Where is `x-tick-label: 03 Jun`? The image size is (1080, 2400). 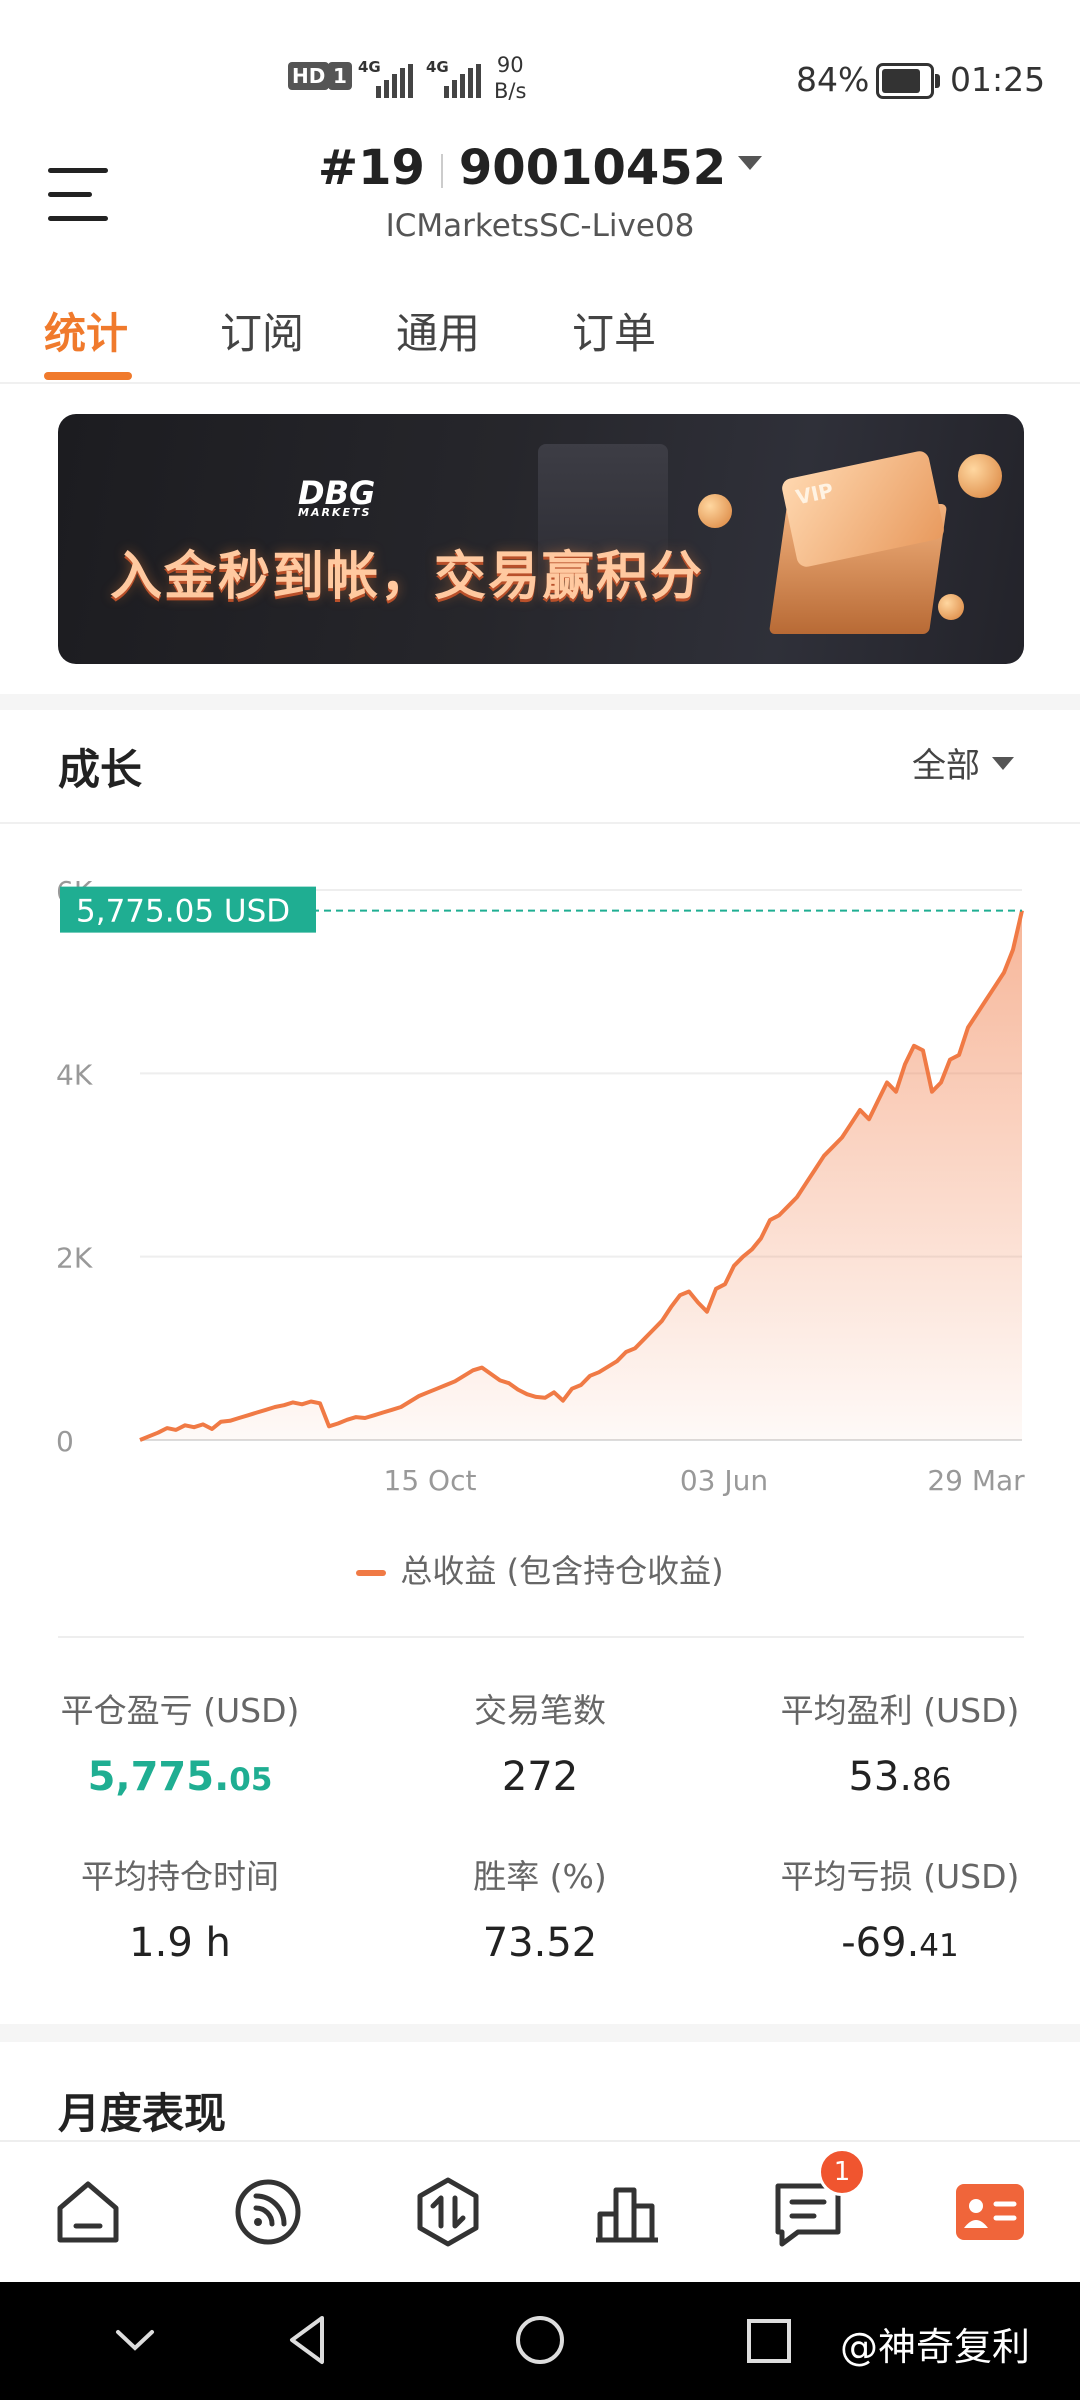 x-tick-label: 03 Jun is located at coordinates (724, 1480).